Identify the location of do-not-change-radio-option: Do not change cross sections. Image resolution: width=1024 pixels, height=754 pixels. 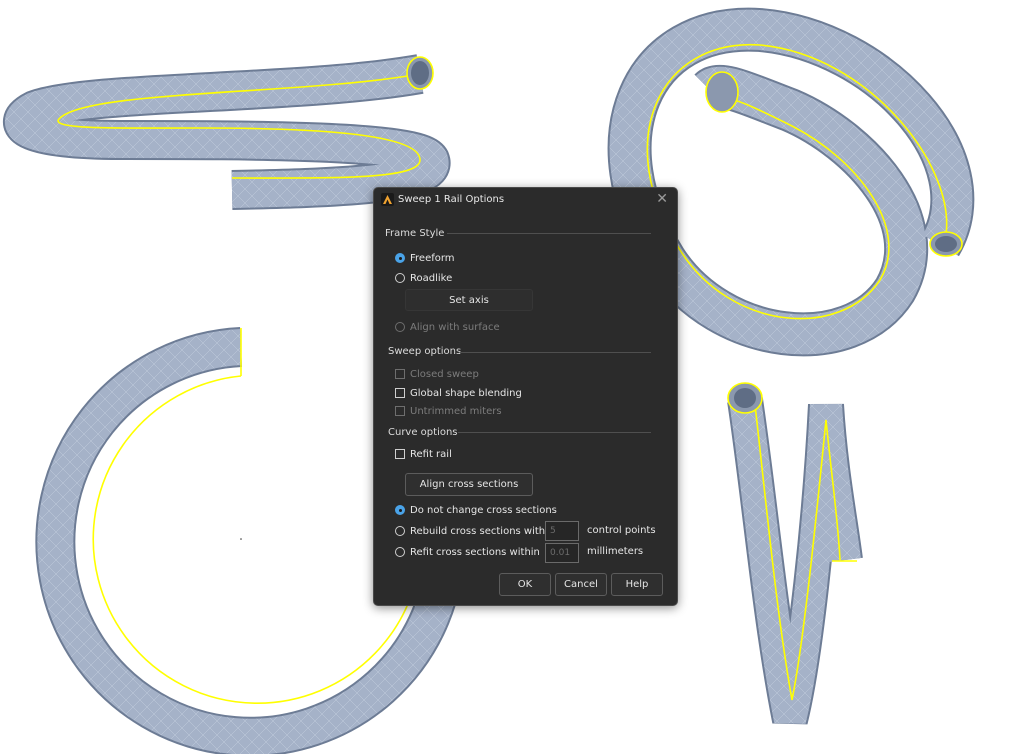
(476, 510).